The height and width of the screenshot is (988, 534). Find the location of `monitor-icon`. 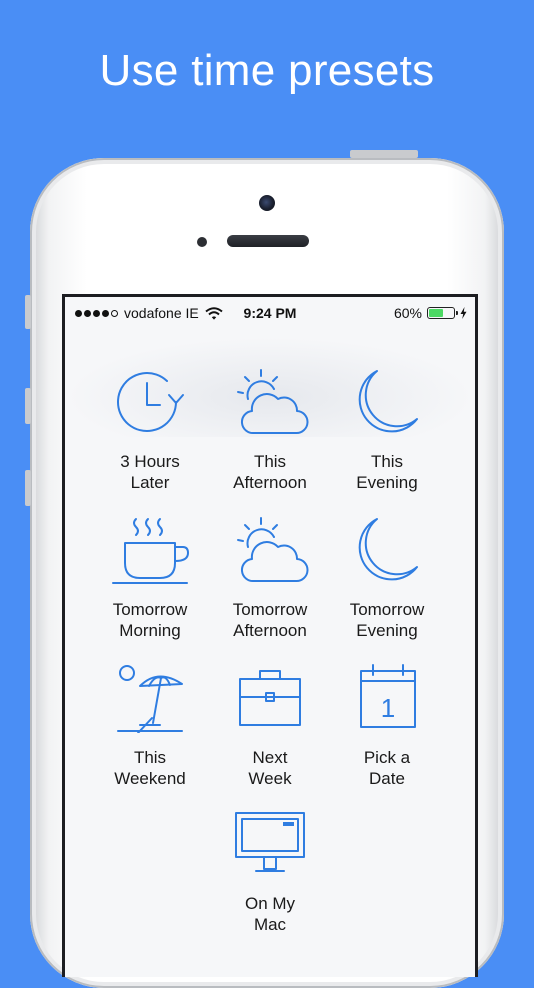

monitor-icon is located at coordinates (270, 844).